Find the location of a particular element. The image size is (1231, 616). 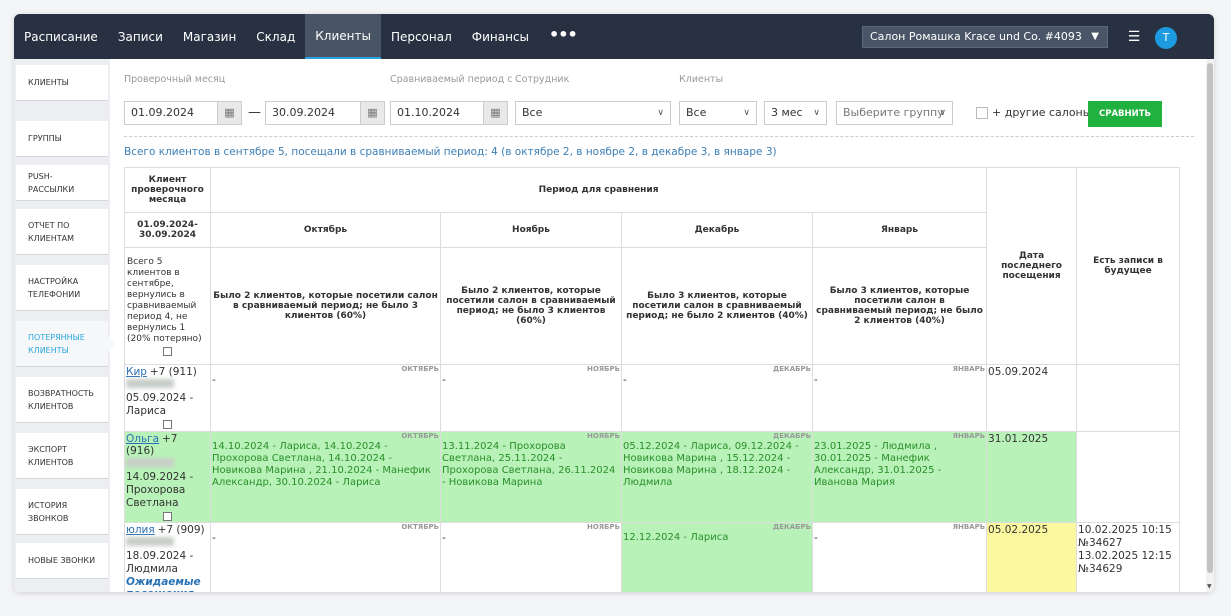

client-visit: 05.09.2024 - Лариса is located at coordinates (160, 404).